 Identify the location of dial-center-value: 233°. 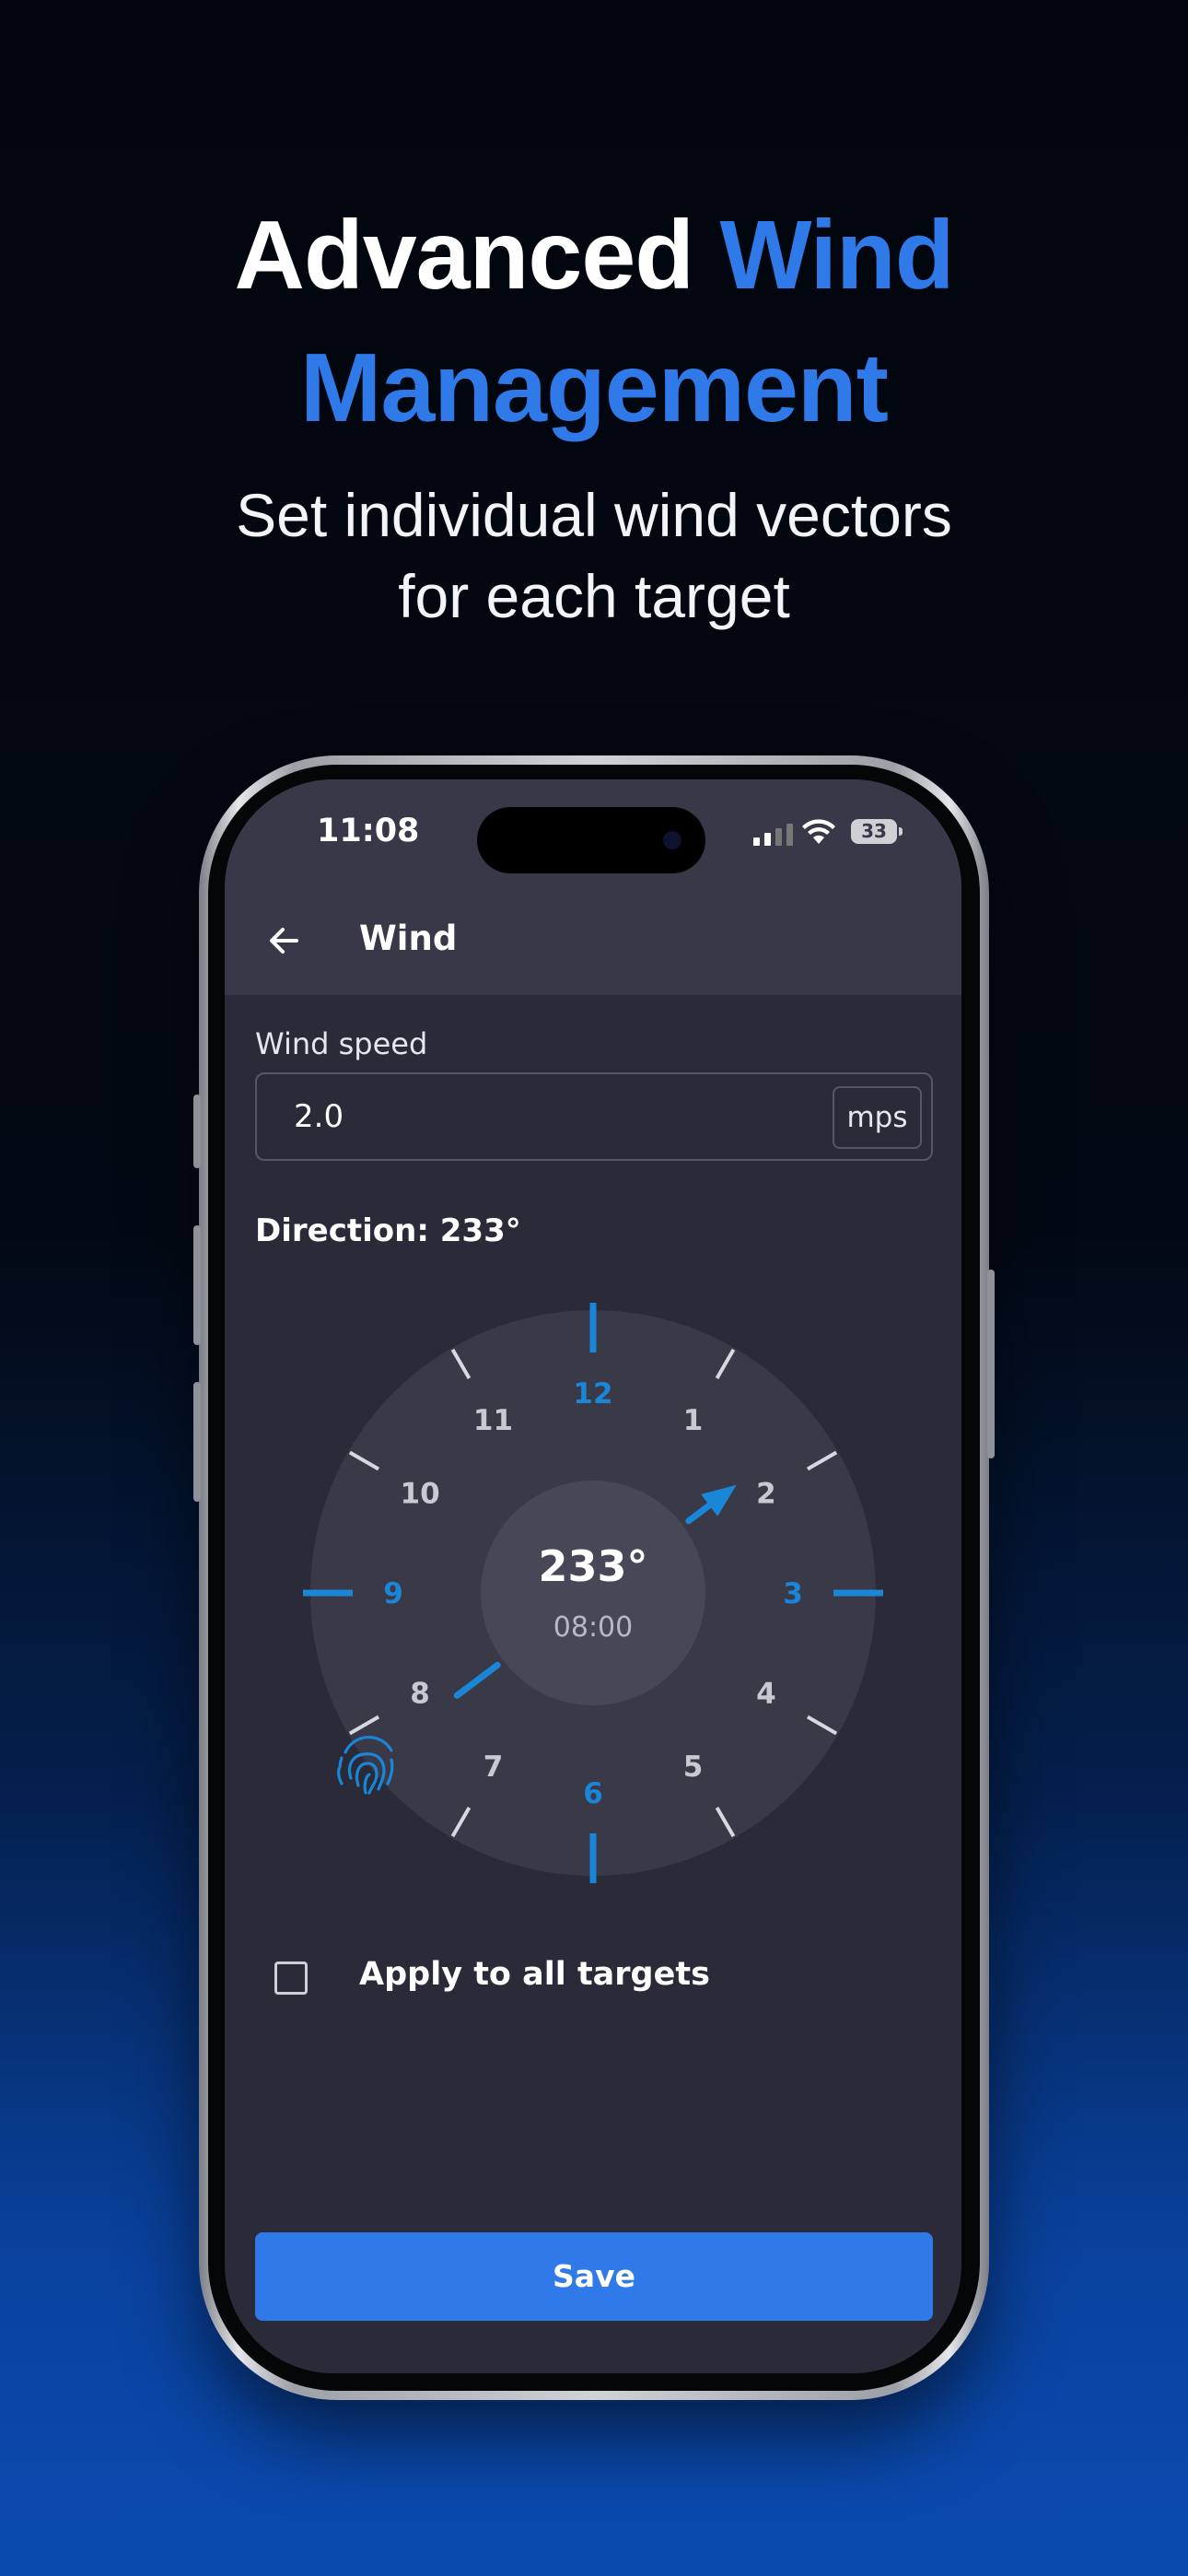
(592, 1566).